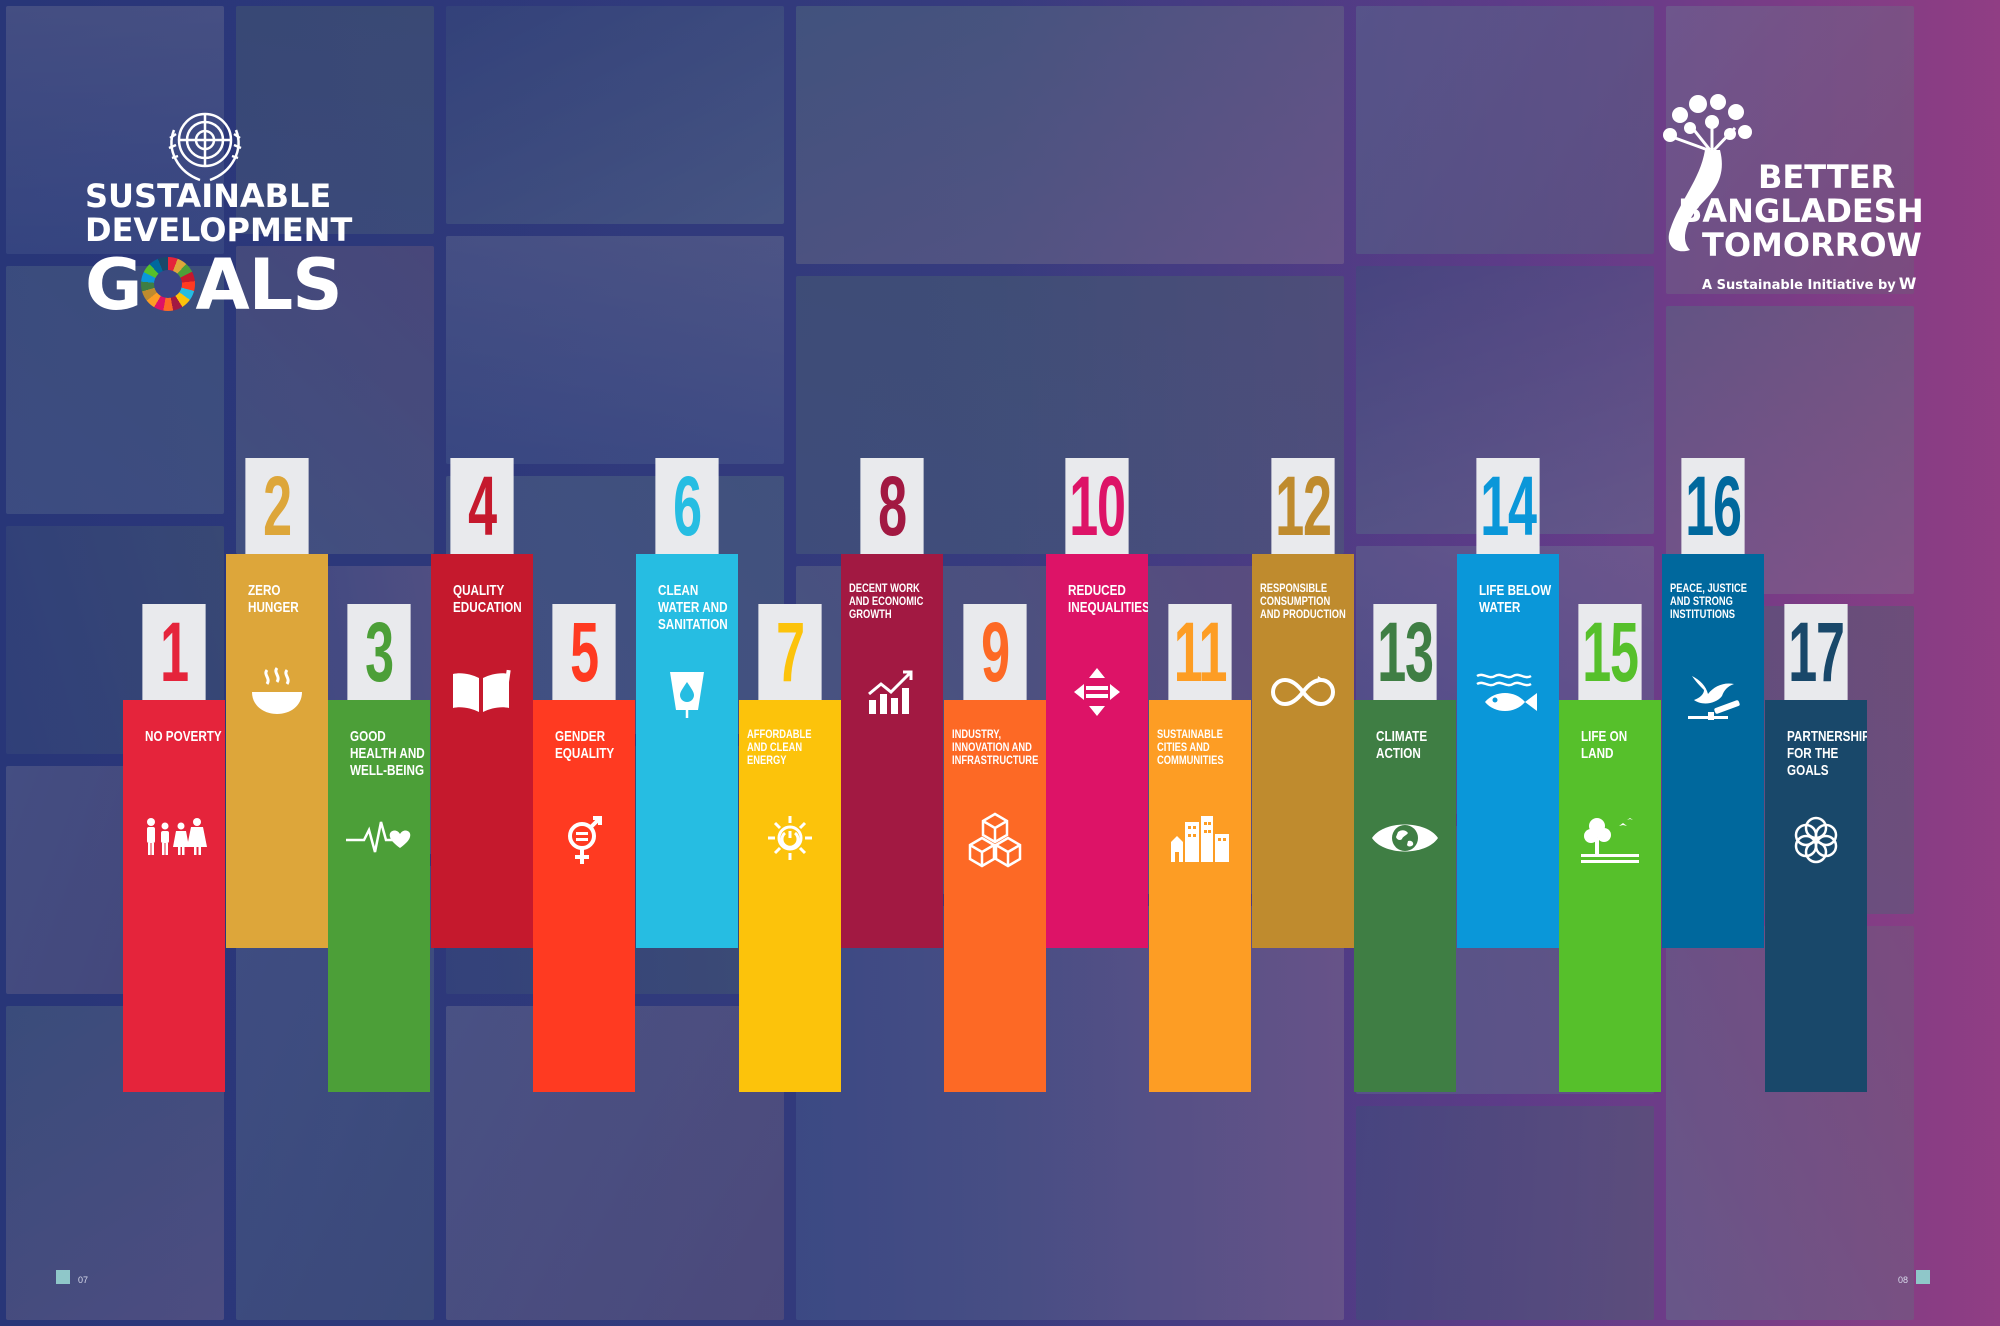 The image size is (2000, 1326). I want to click on sdg-goal-number: 9, so click(995, 652).